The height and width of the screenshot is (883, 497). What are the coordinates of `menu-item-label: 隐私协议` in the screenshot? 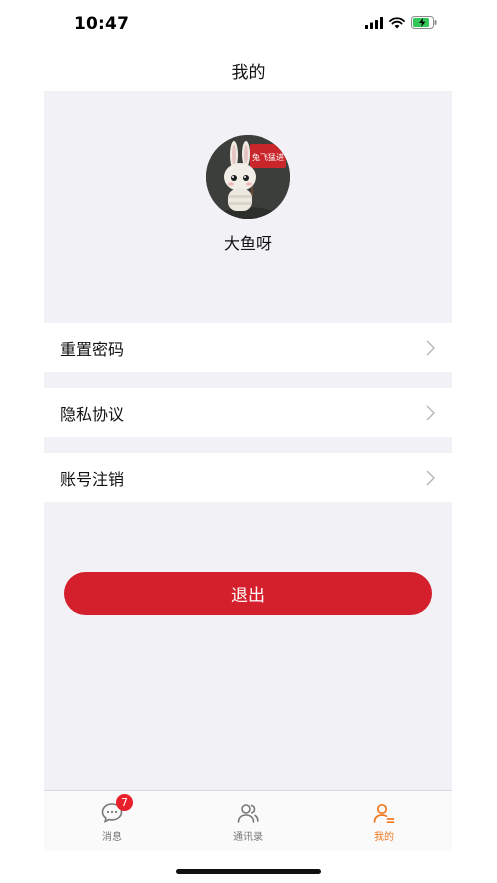 It's located at (92, 414).